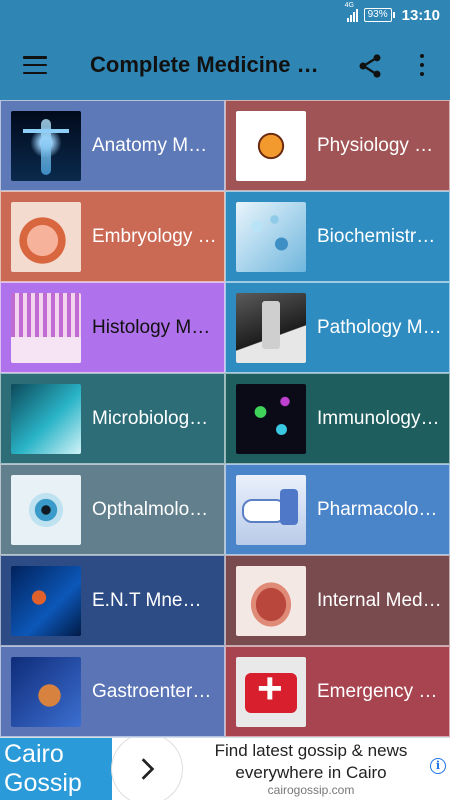 The height and width of the screenshot is (800, 450). What do you see at coordinates (35, 65) in the screenshot?
I see `menu-icon` at bounding box center [35, 65].